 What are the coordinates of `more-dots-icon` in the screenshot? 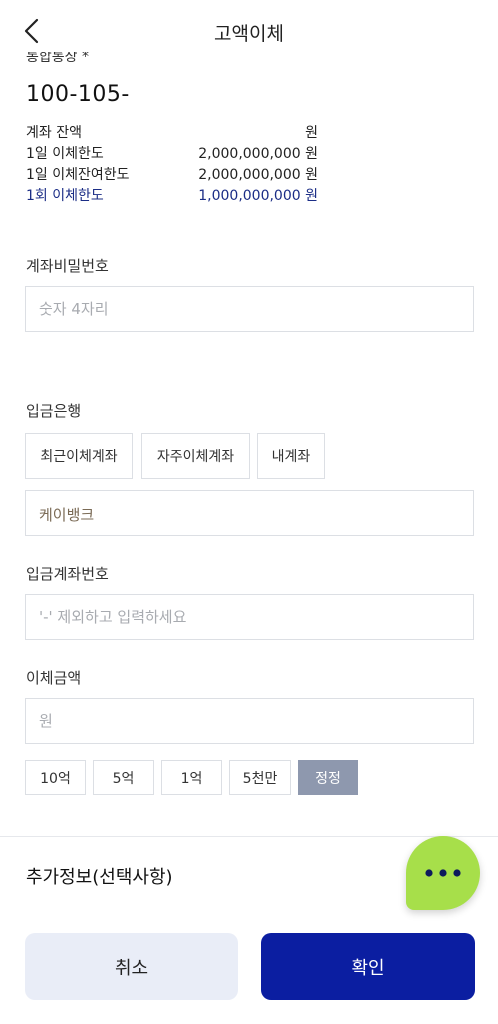 It's located at (443, 873).